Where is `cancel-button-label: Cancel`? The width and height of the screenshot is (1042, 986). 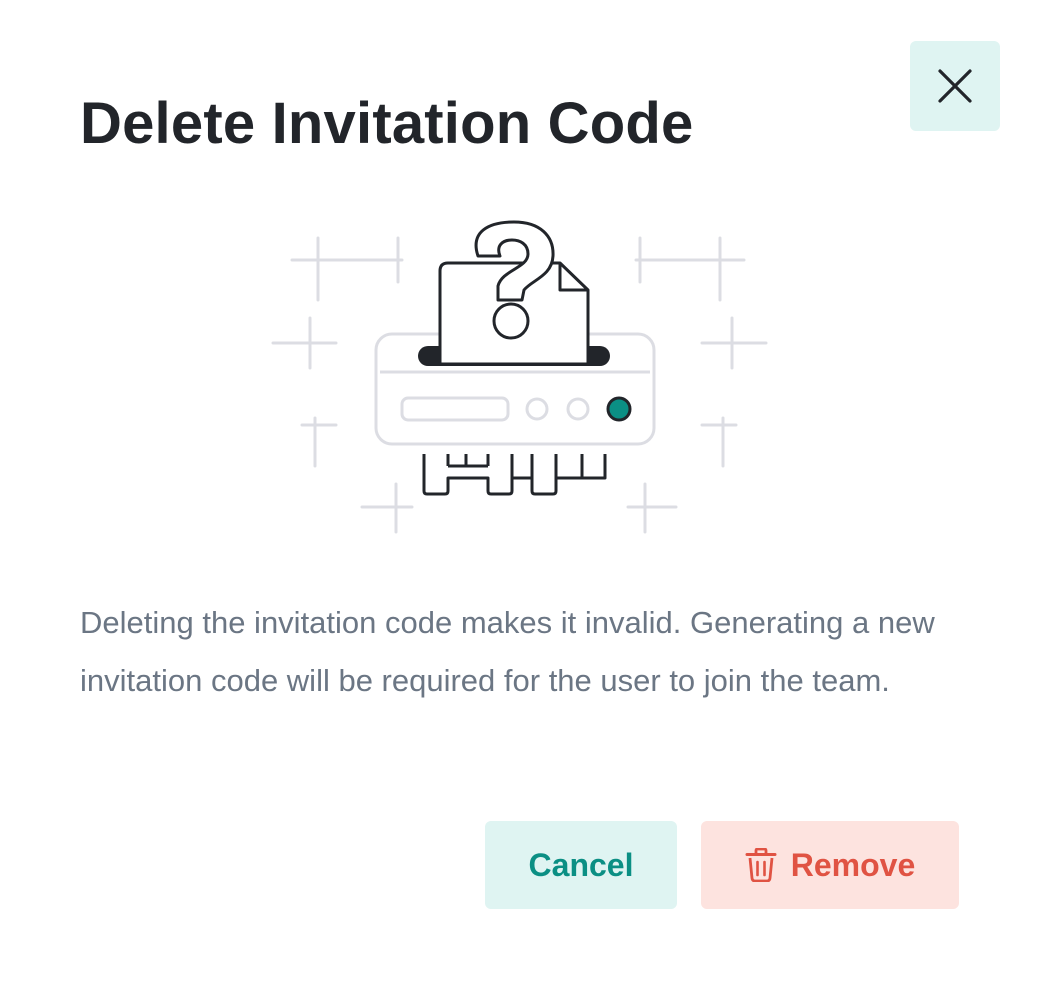
cancel-button-label: Cancel is located at coordinates (581, 864).